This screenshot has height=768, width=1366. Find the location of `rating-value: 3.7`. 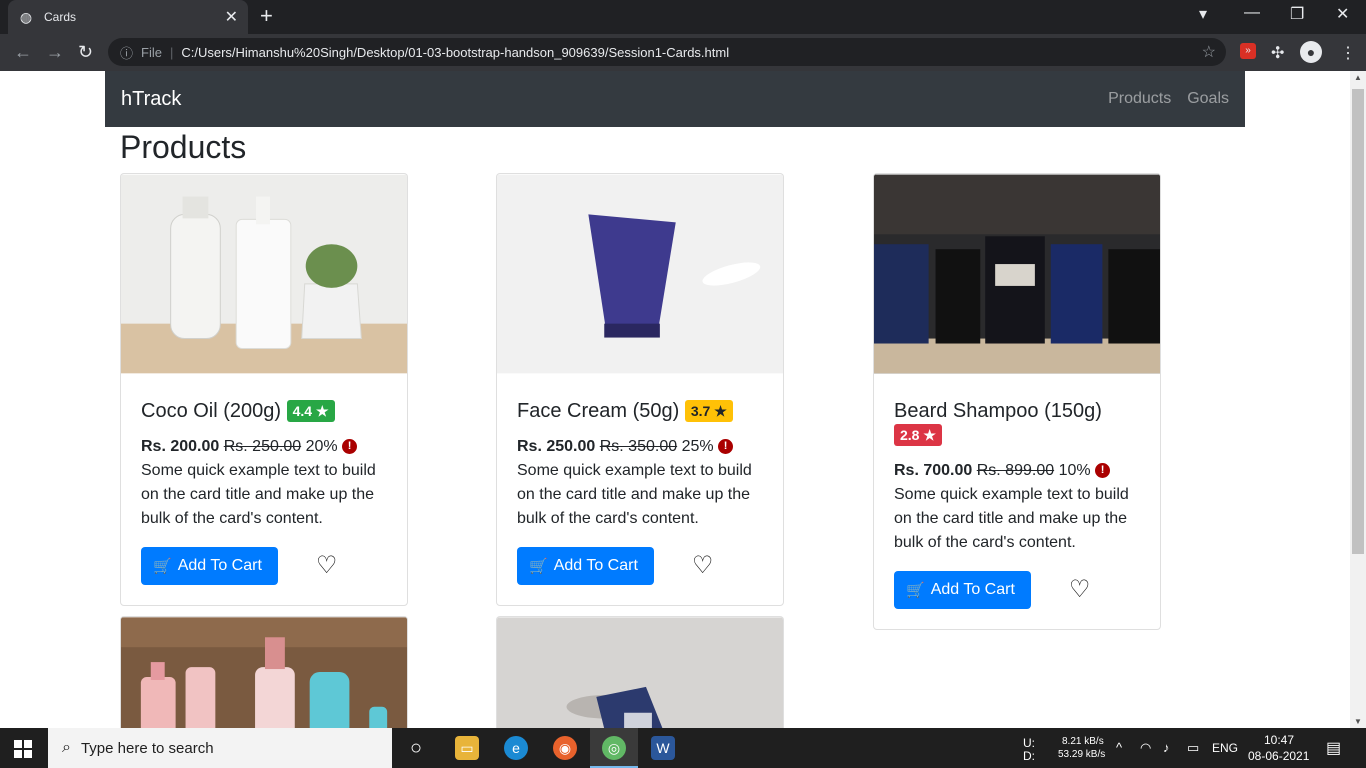

rating-value: 3.7 is located at coordinates (700, 411).